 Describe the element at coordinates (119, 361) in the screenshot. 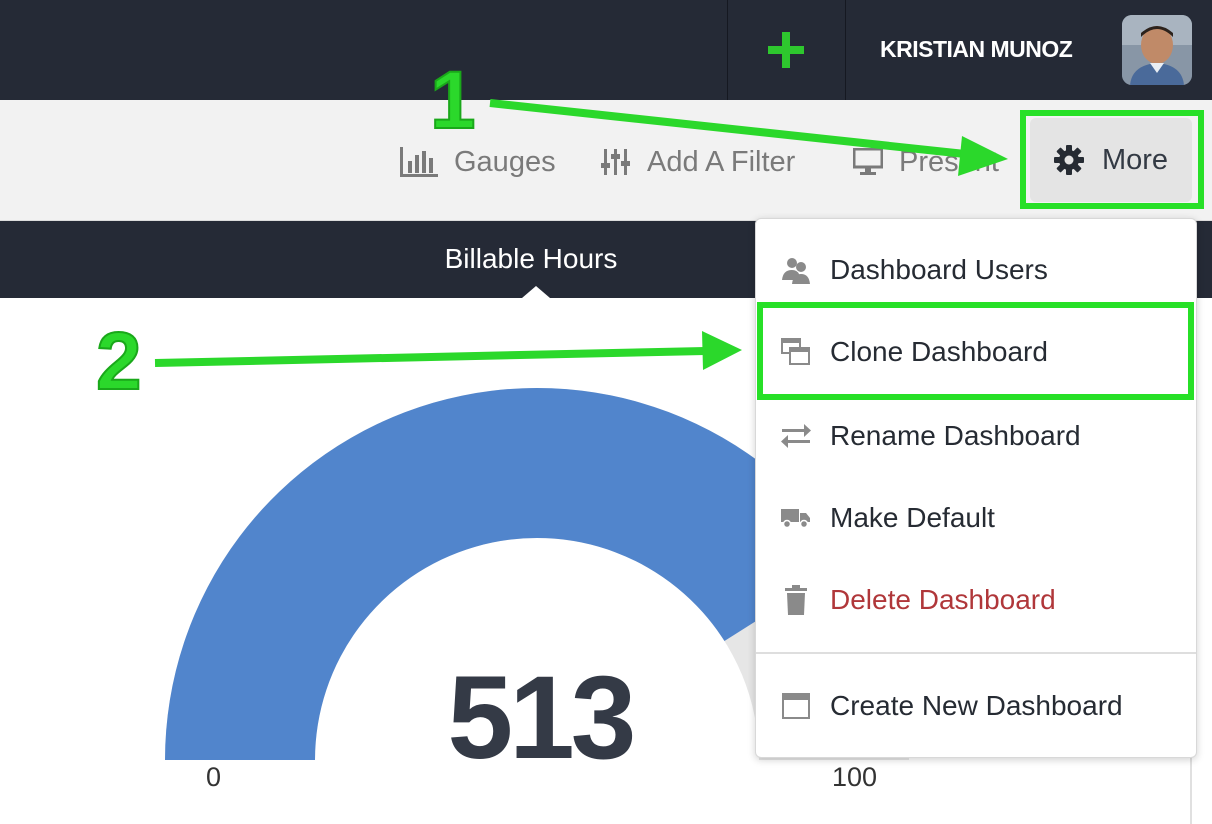

I see `annotation-step-2: 2` at that location.